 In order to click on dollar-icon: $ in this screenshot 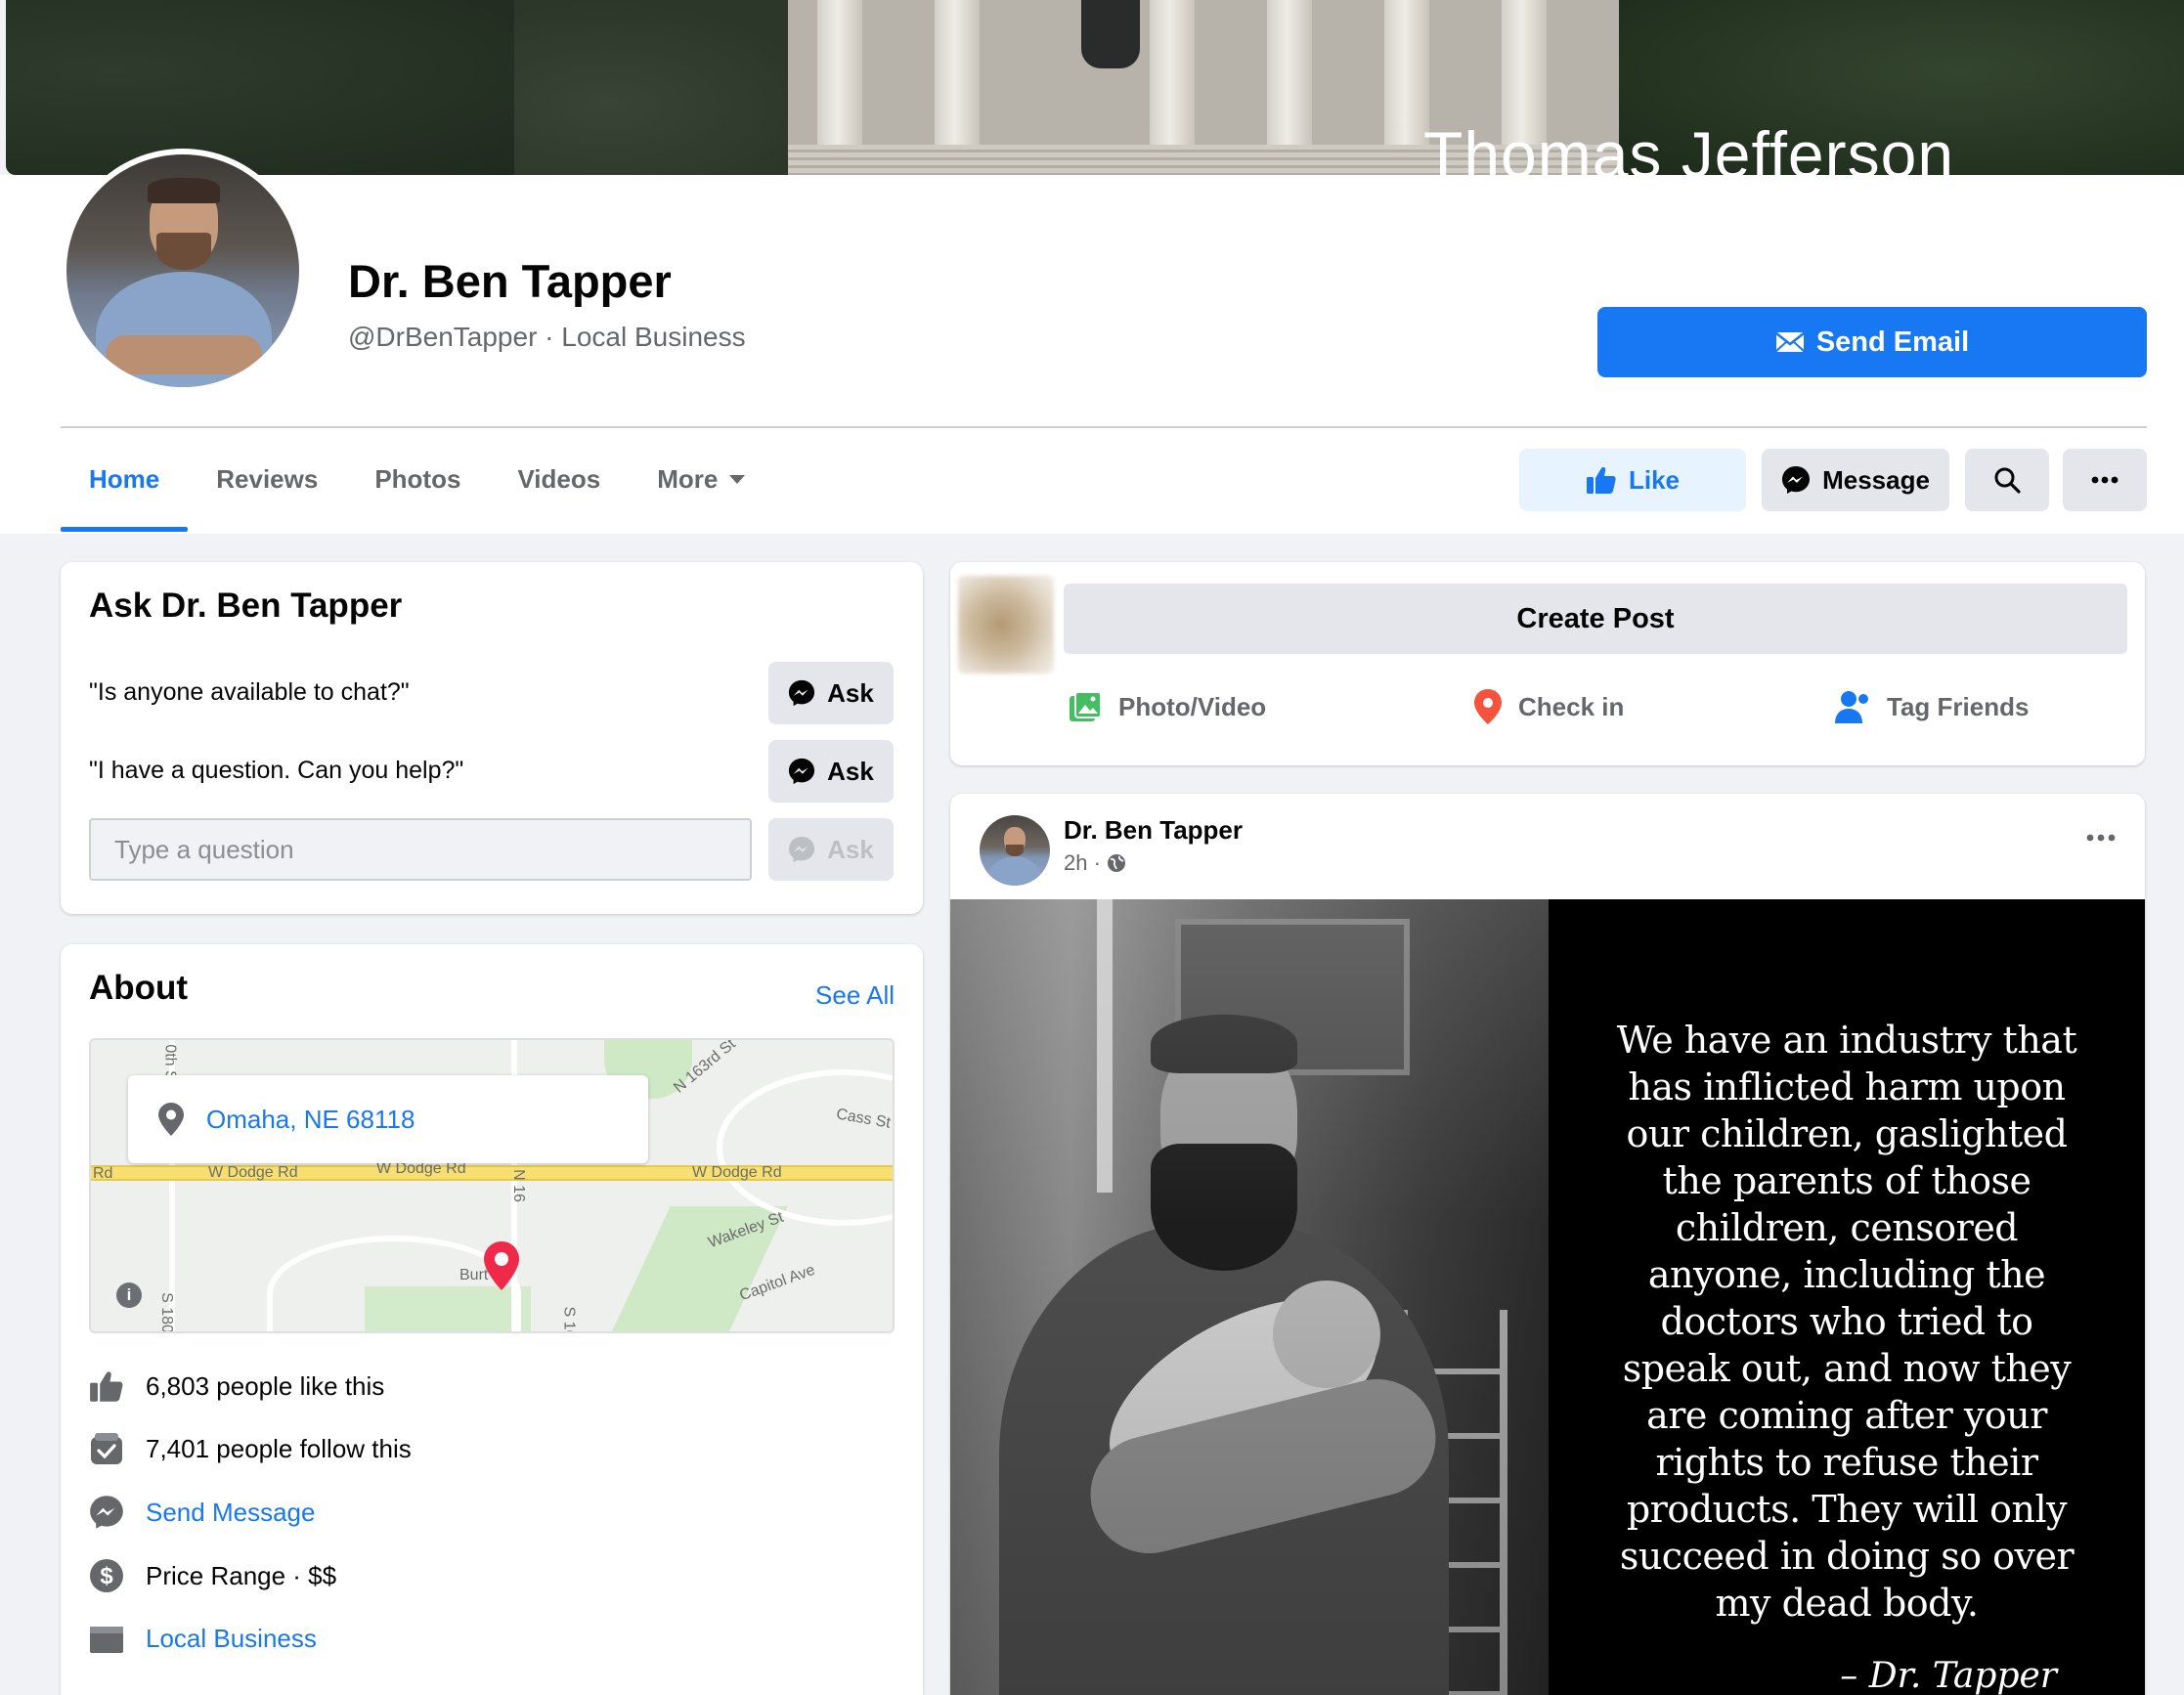, I will do `click(106, 1575)`.